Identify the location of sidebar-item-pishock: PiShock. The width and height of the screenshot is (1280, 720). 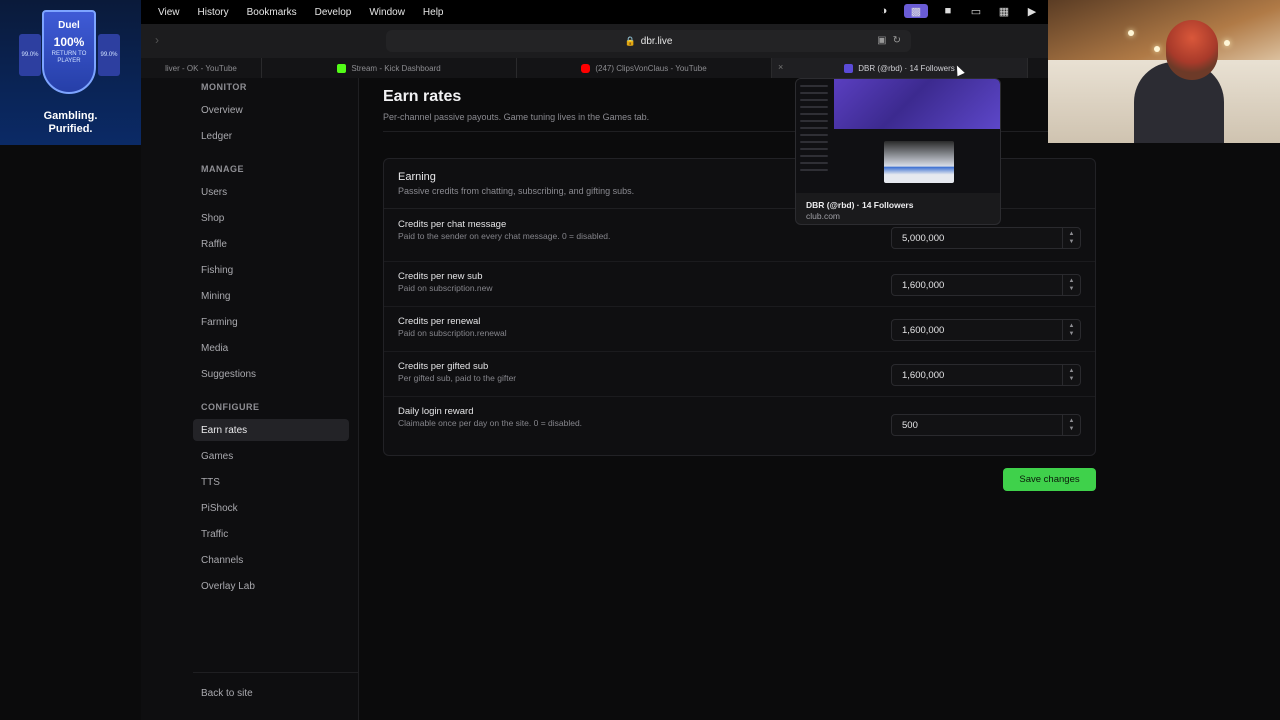
(271, 508).